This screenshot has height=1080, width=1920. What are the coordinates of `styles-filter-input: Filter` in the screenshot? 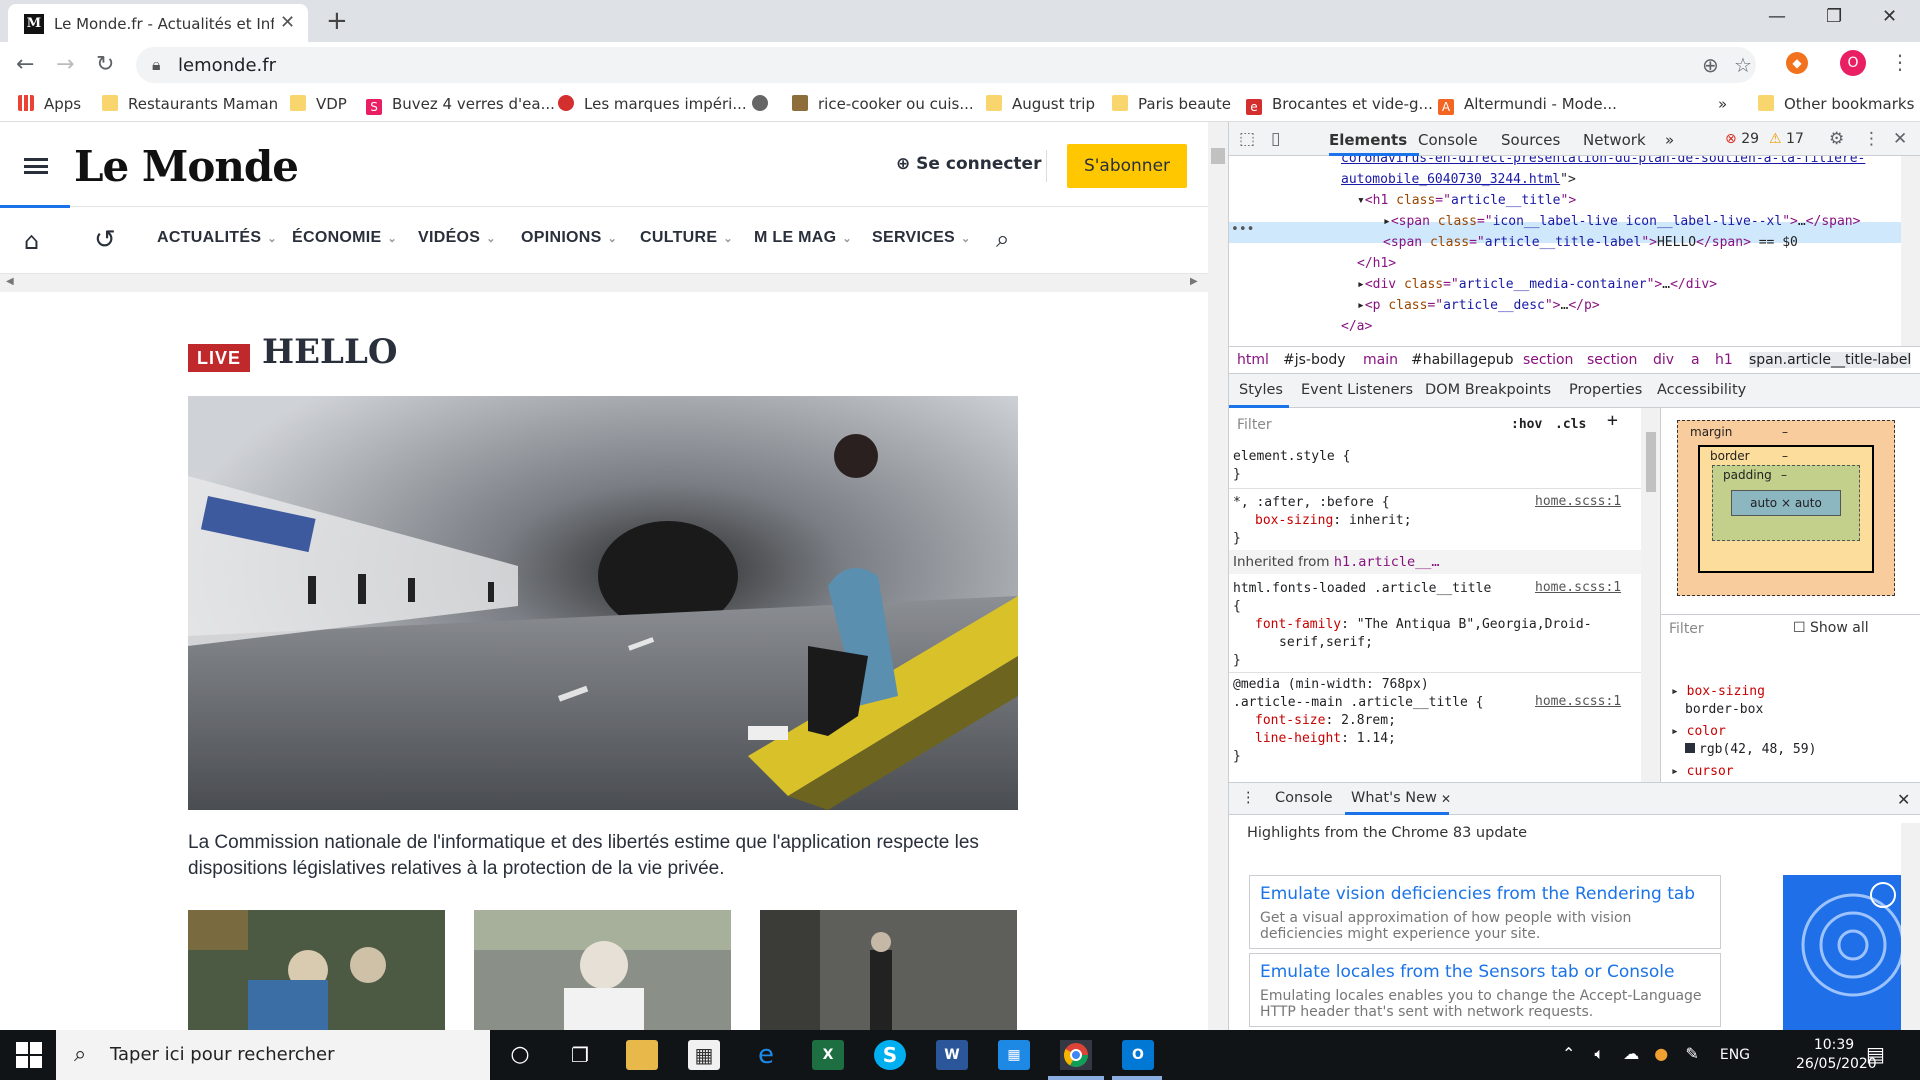 It's located at (1368, 425).